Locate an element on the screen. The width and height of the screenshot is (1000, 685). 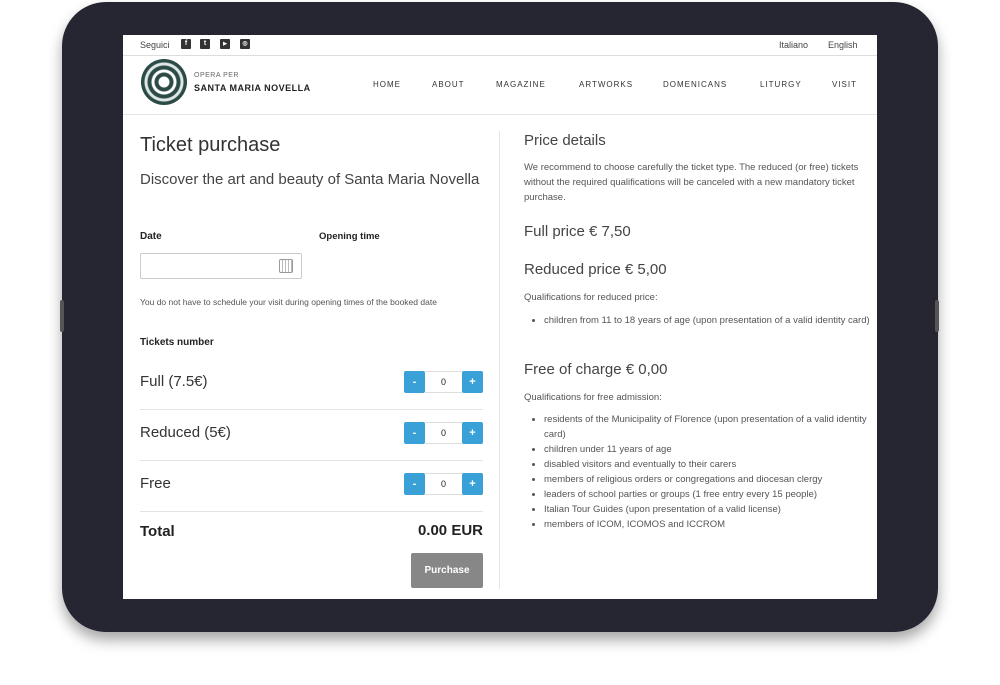
nav-magazine: MAGAZINE is located at coordinates (521, 84).